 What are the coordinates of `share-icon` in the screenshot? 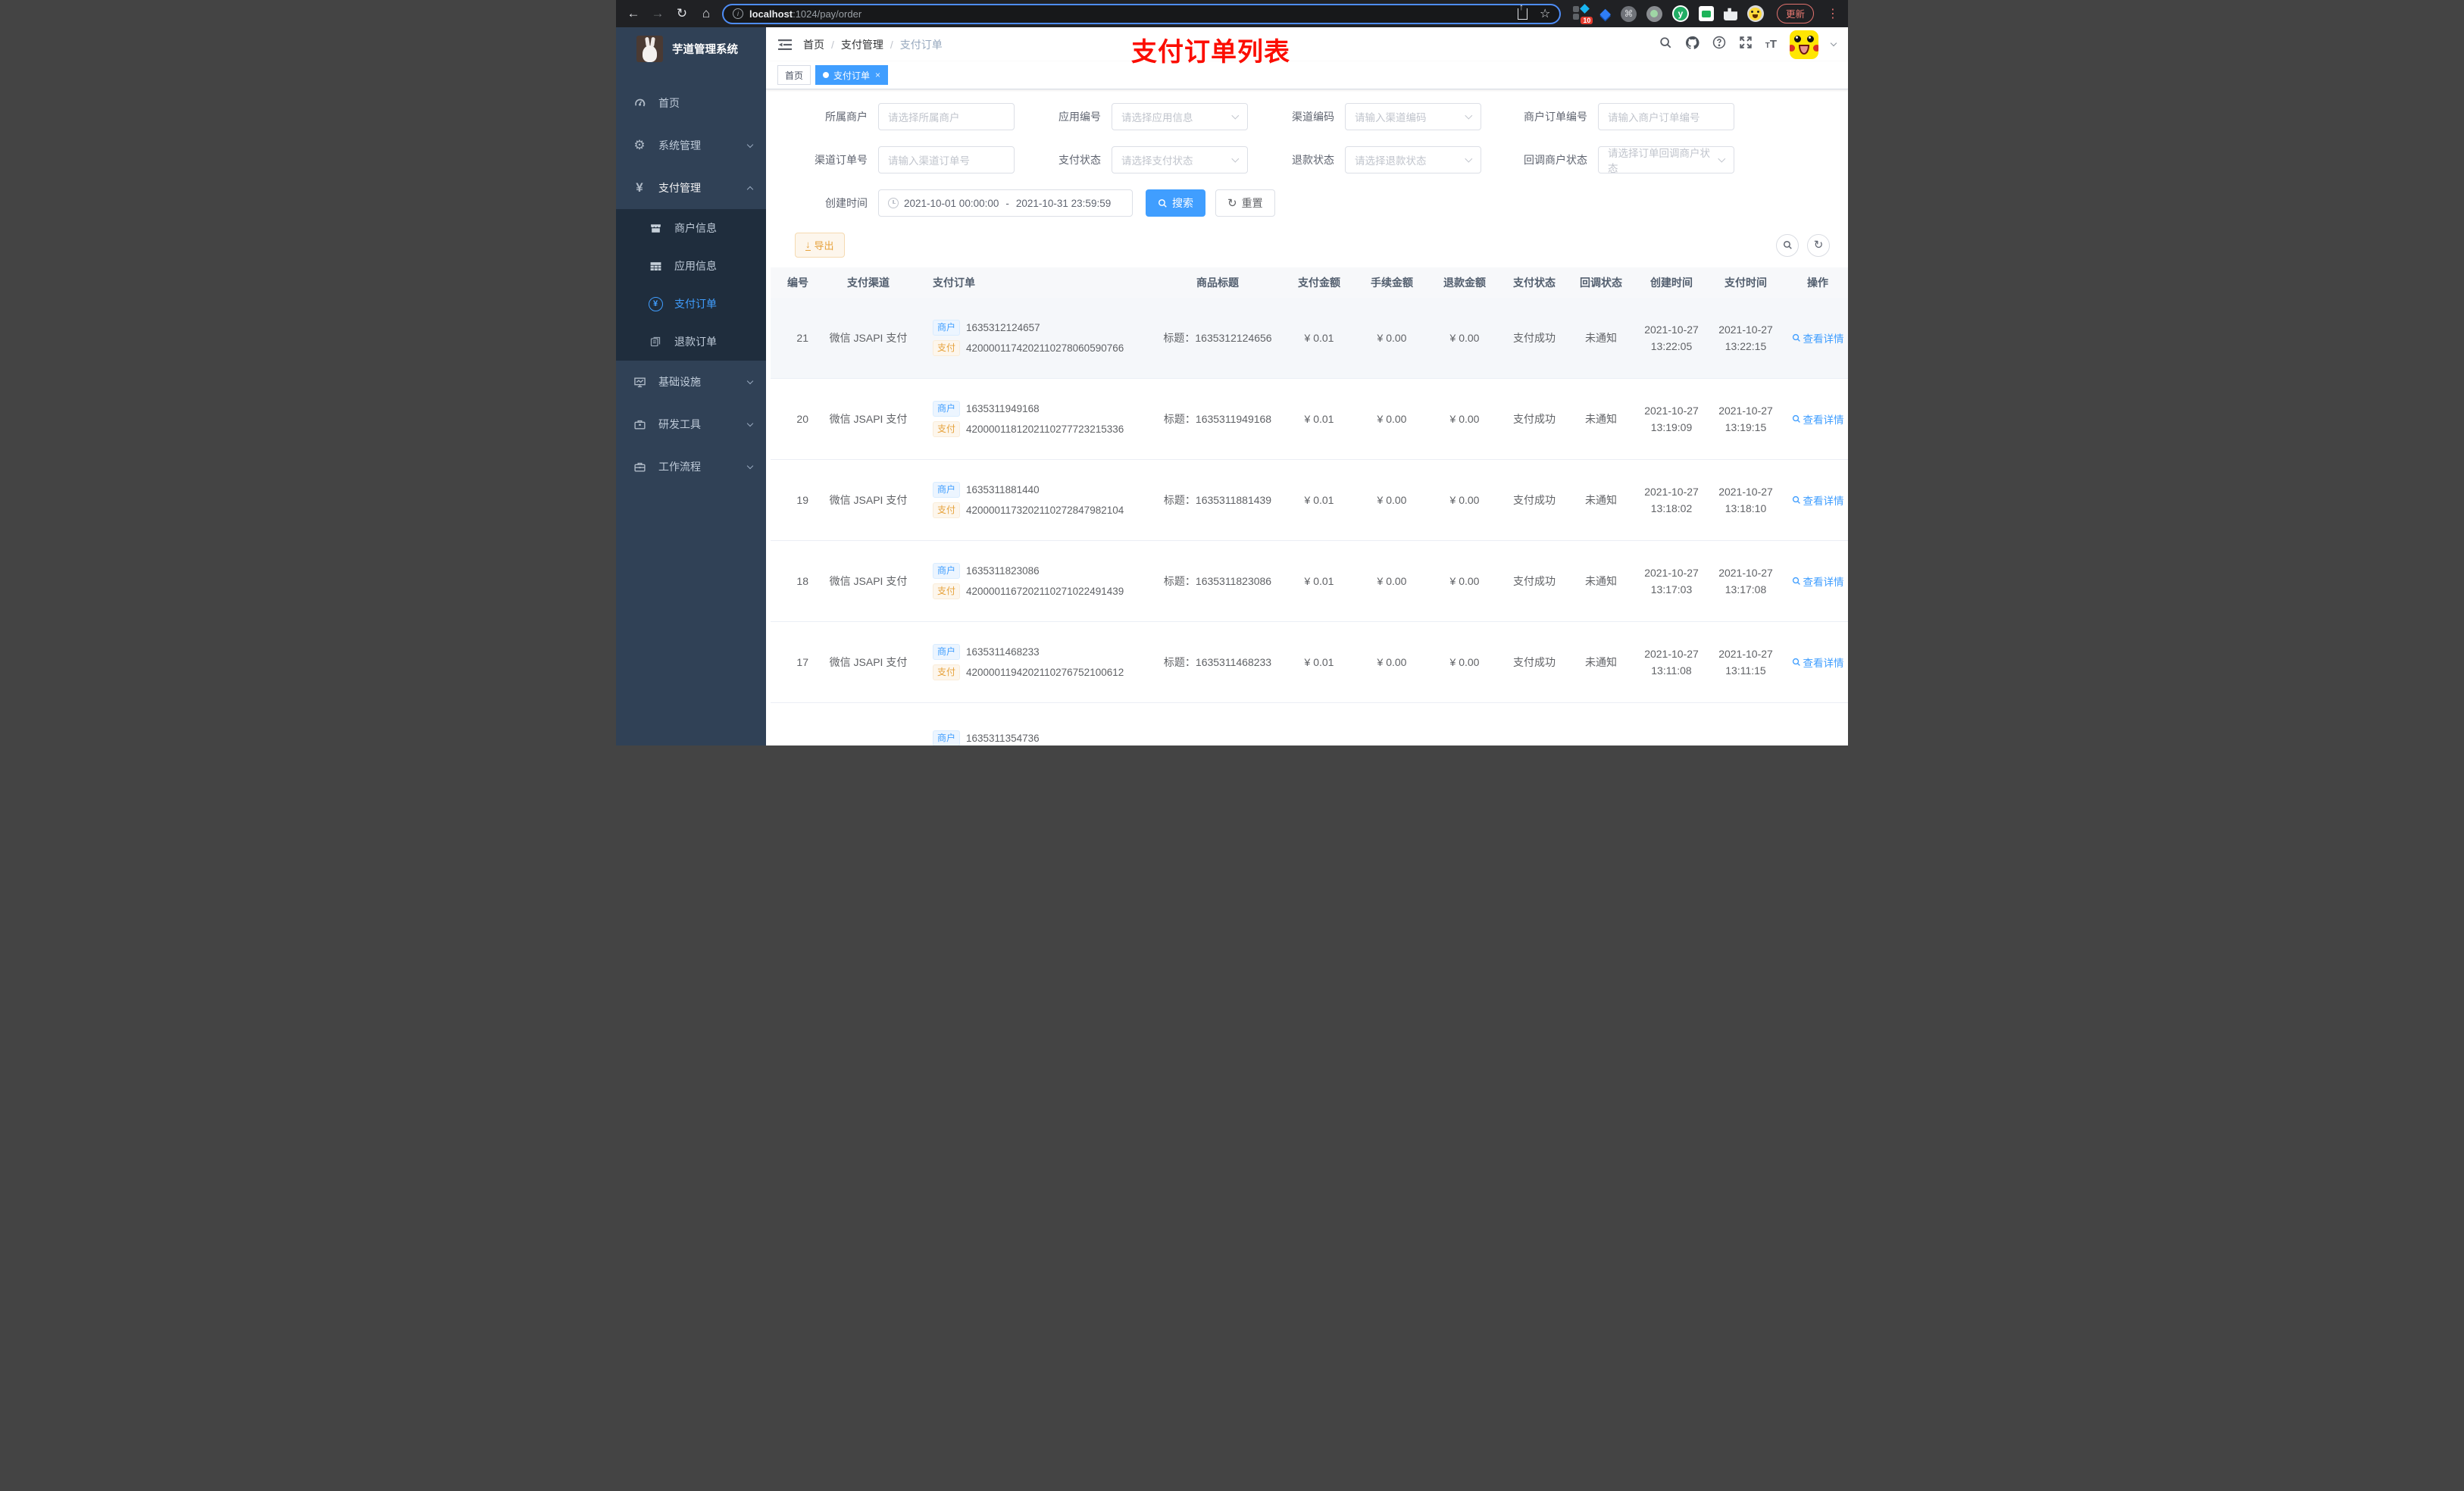 It's located at (1523, 11).